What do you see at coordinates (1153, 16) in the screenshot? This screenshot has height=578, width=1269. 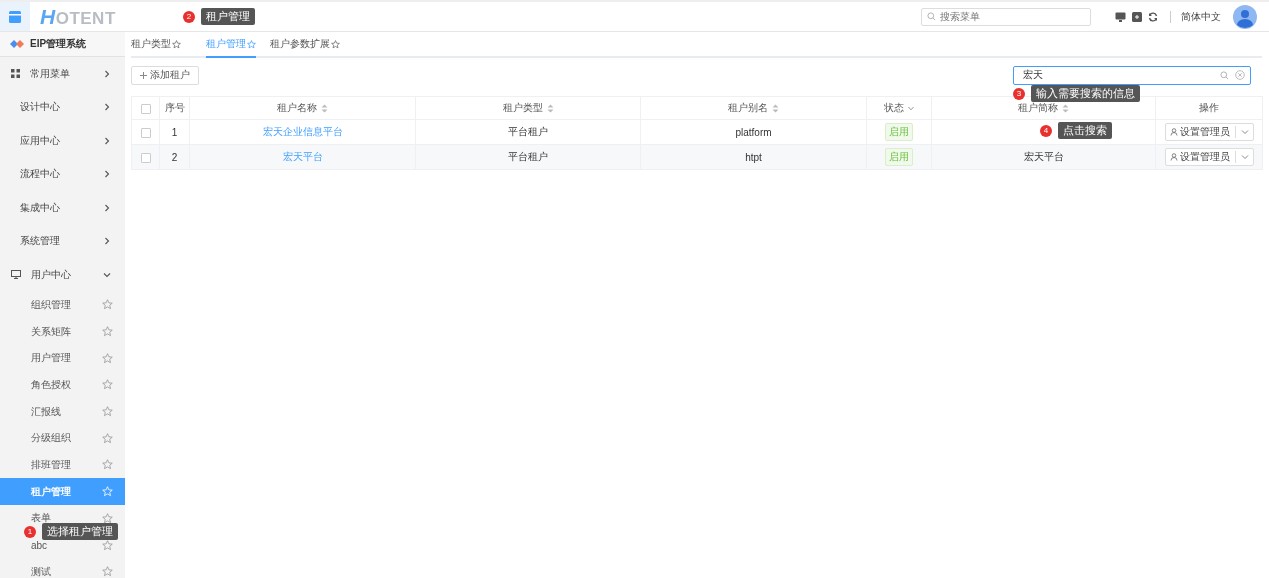 I see `refresh-icon` at bounding box center [1153, 16].